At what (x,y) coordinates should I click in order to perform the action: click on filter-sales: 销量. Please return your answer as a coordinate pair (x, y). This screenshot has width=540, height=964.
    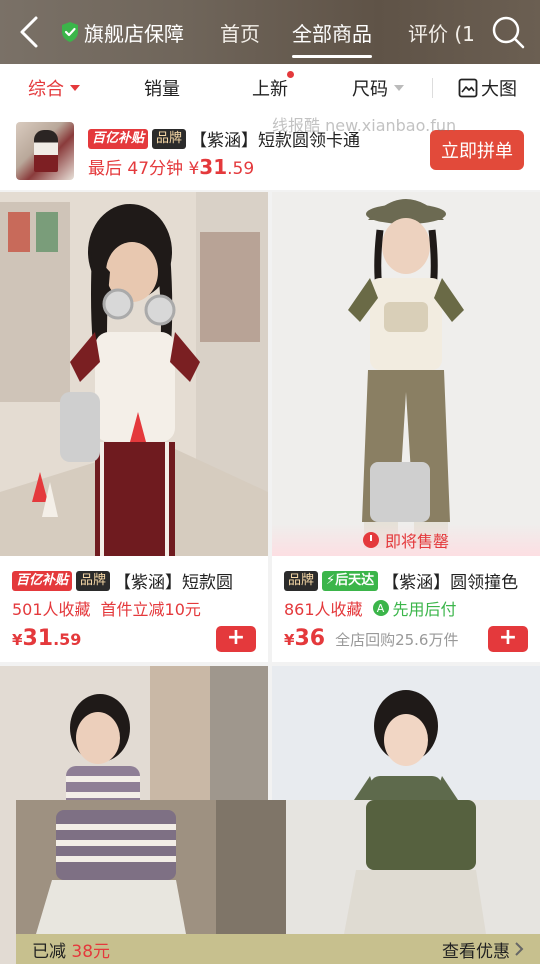
    Looking at the image, I should click on (162, 88).